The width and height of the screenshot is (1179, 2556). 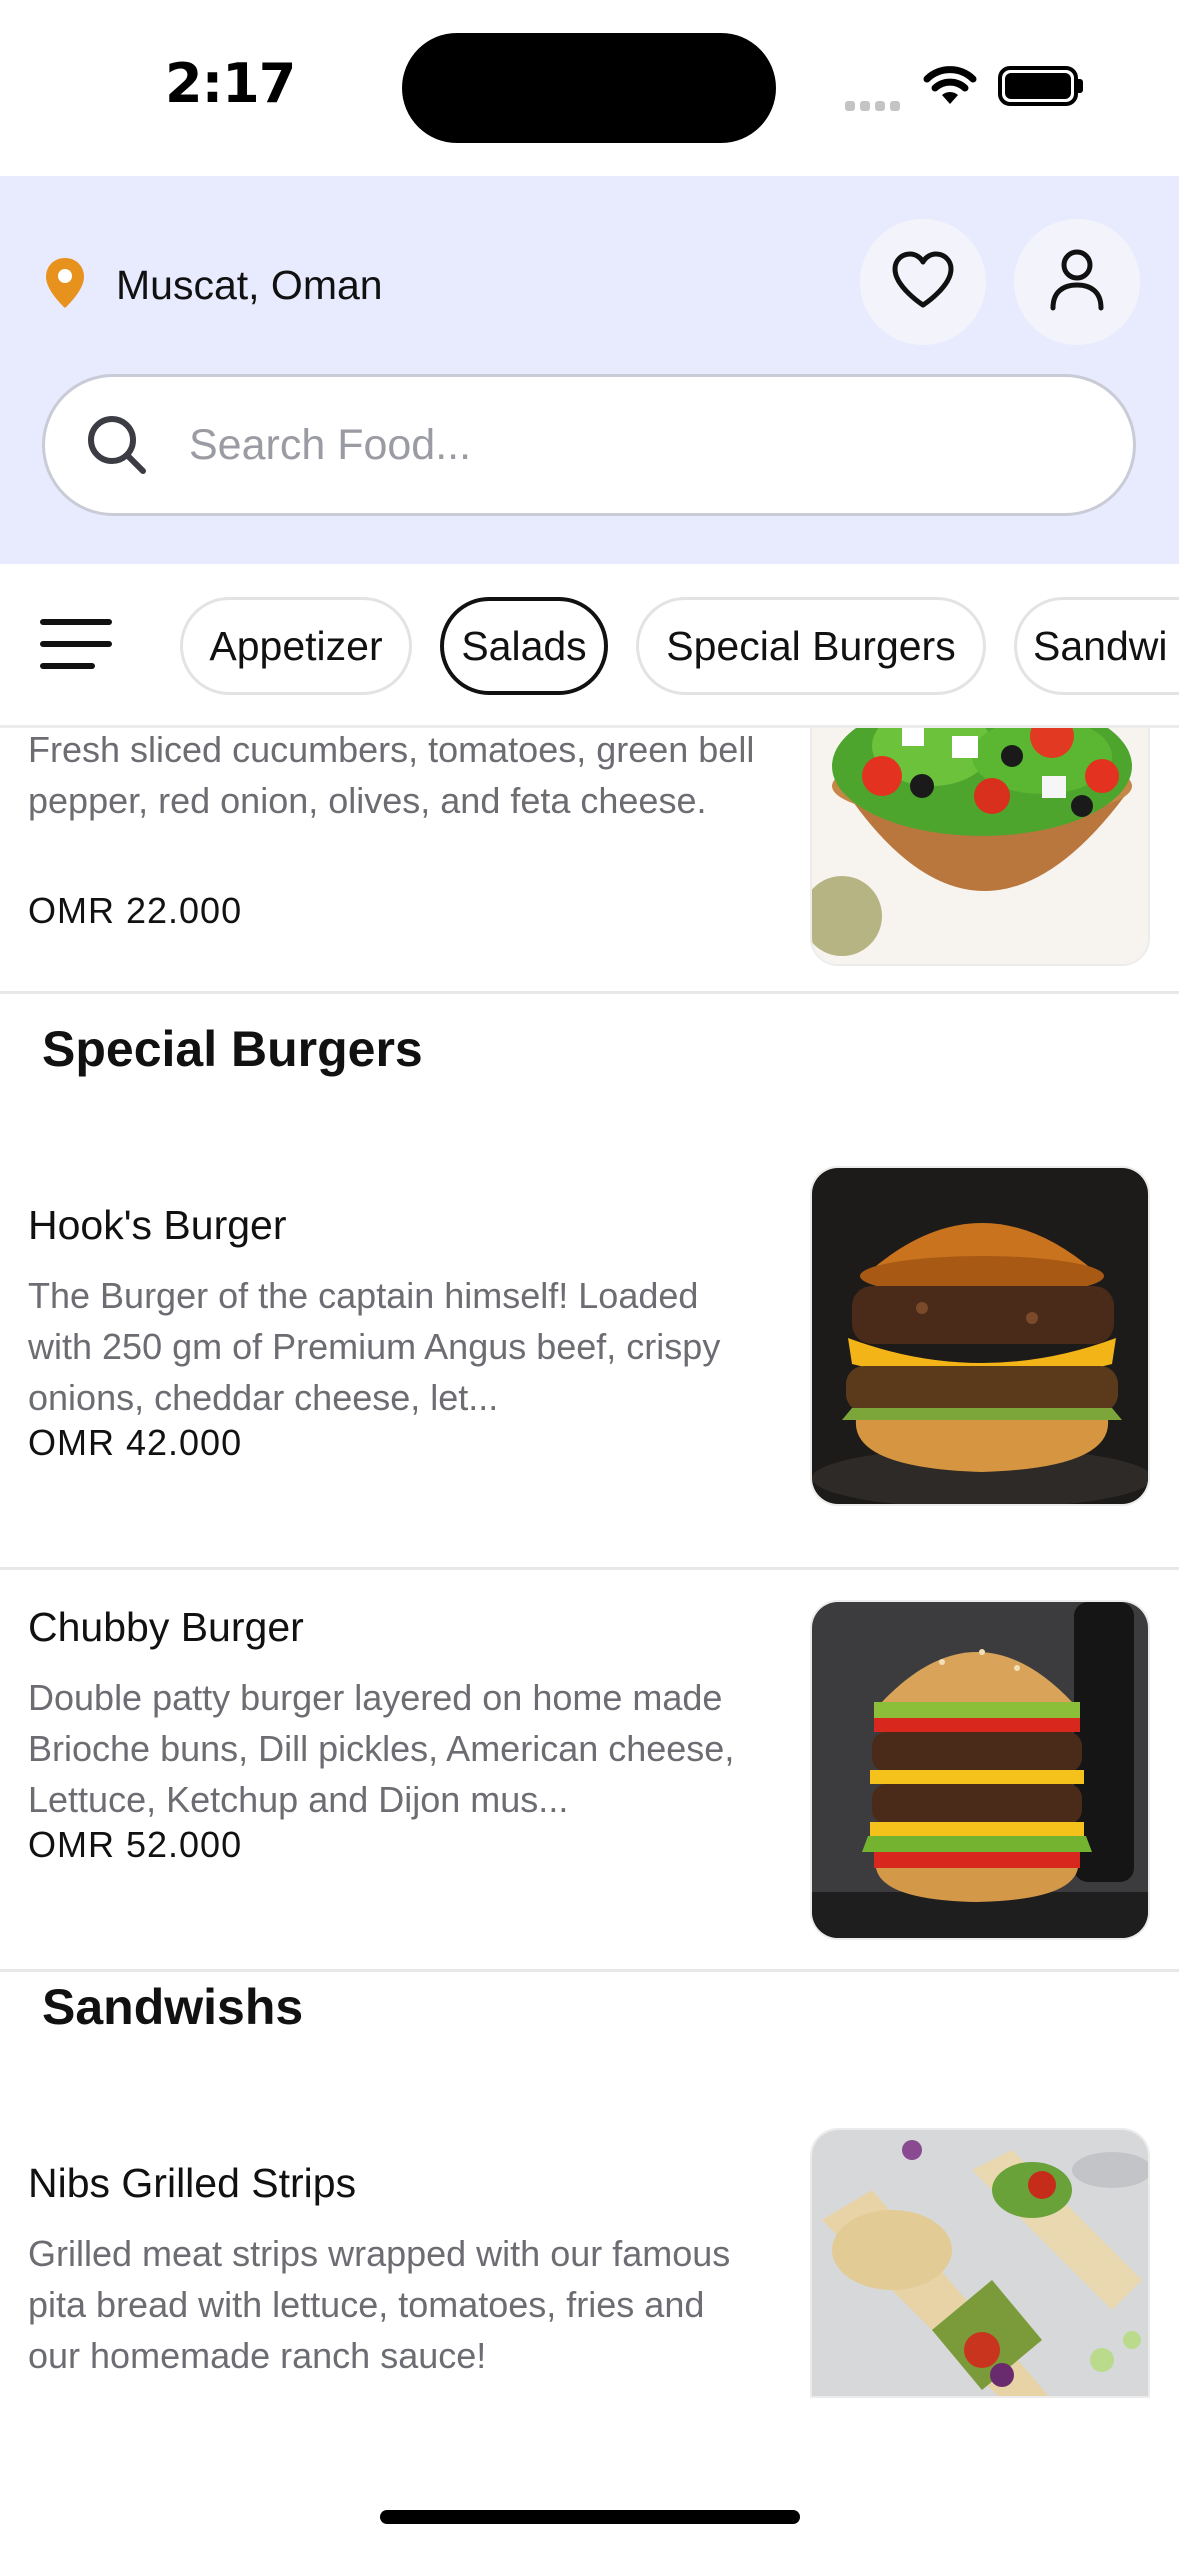 I want to click on item-price: OMR 52.000, so click(x=135, y=1844).